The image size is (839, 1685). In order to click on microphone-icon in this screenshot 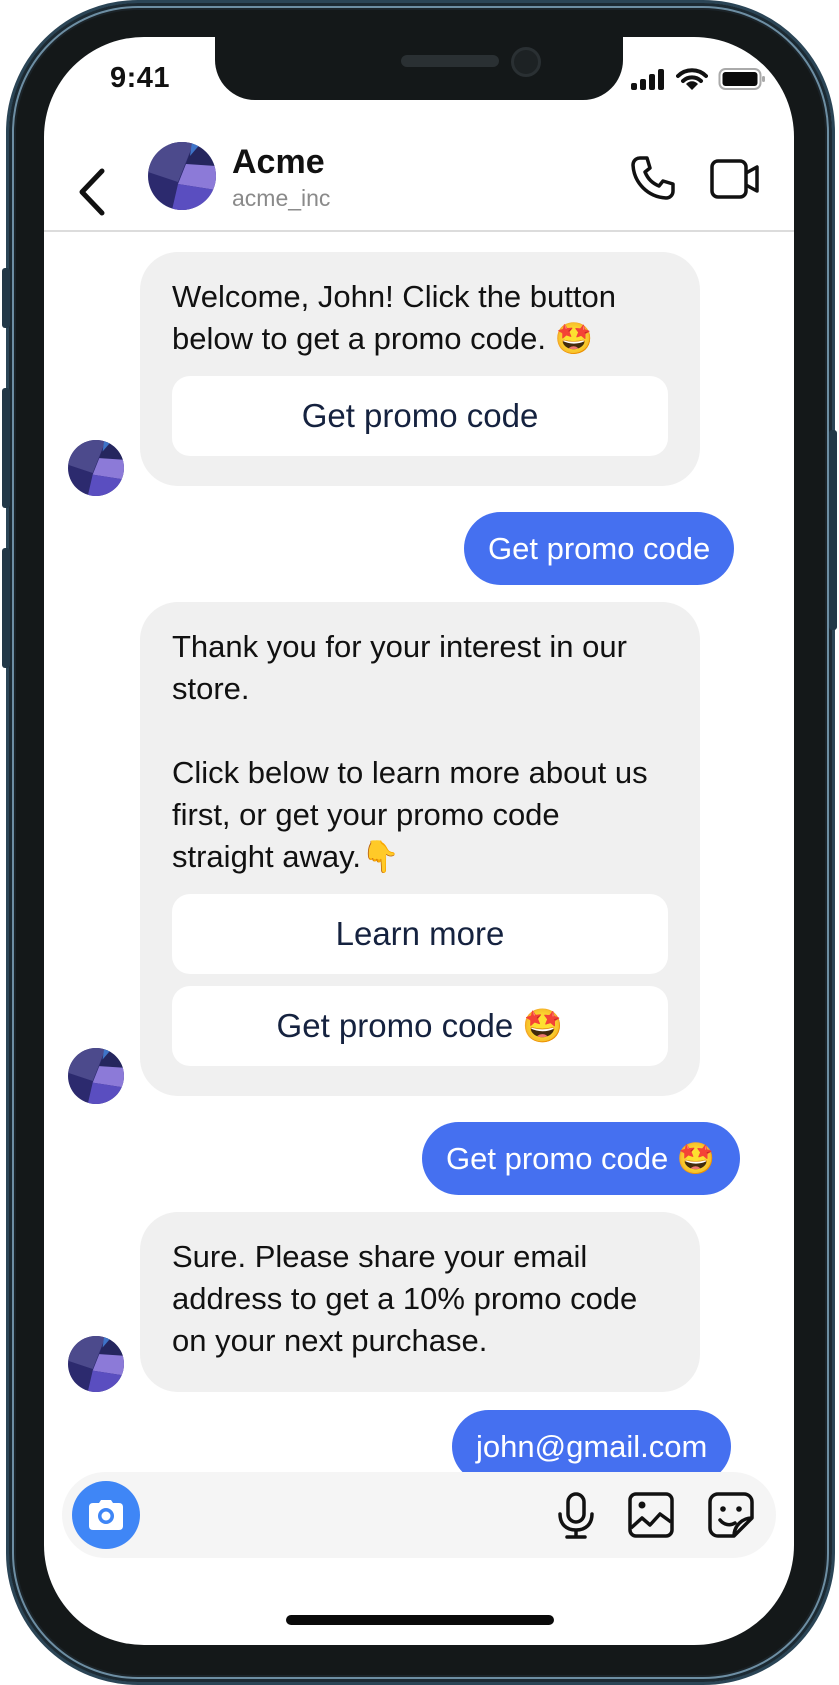, I will do `click(576, 1515)`.